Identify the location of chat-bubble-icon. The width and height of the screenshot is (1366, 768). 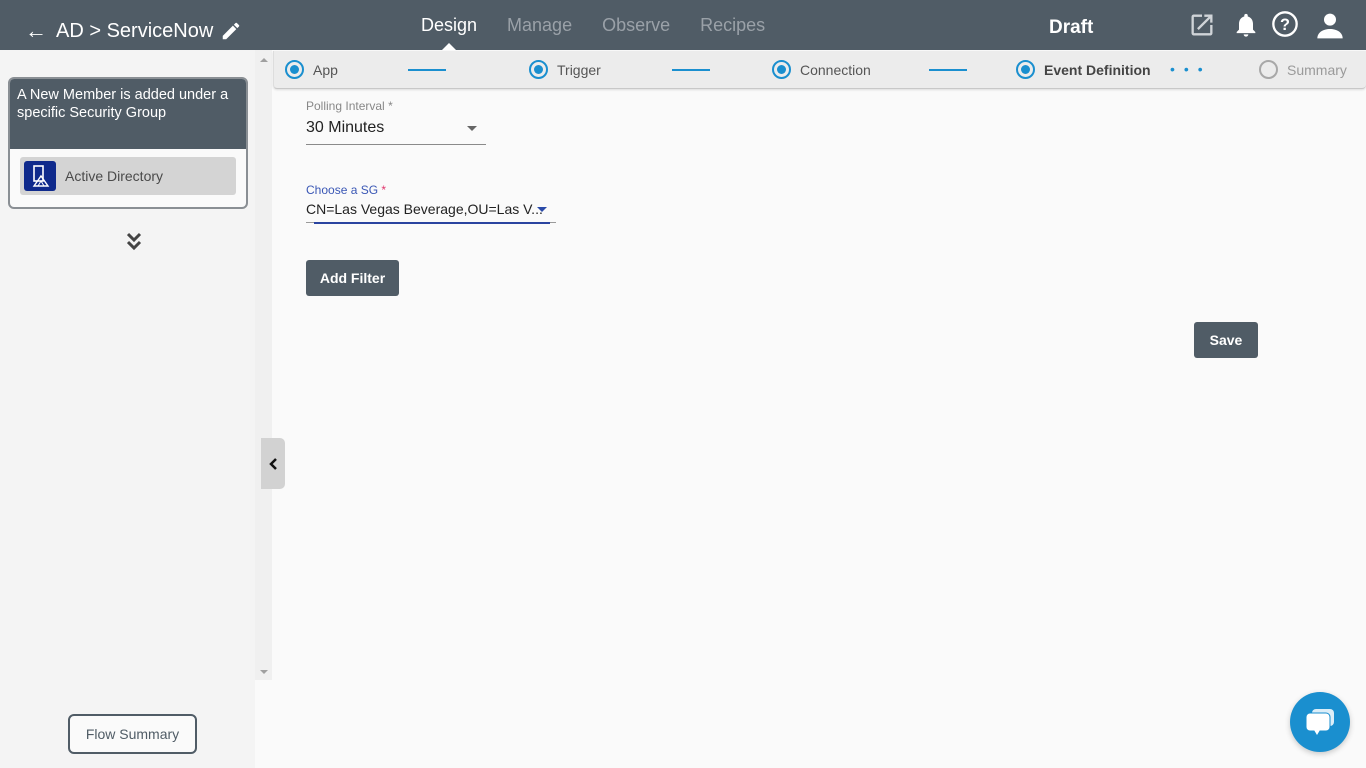
(1319, 722).